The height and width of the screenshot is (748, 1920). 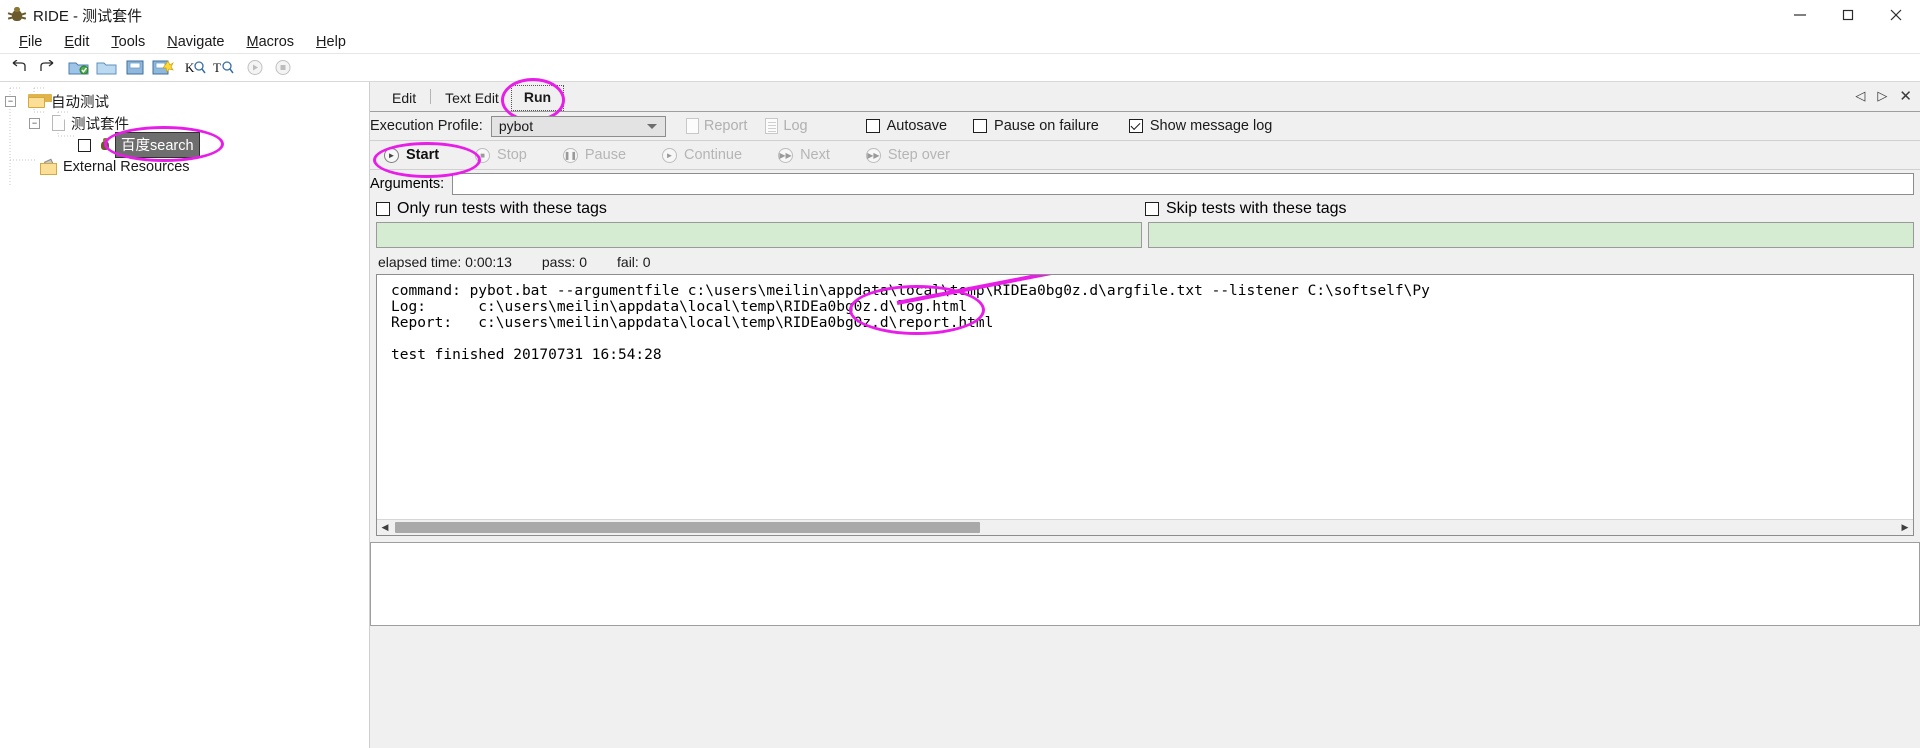 I want to click on execution-profile-value: pybot, so click(x=516, y=126).